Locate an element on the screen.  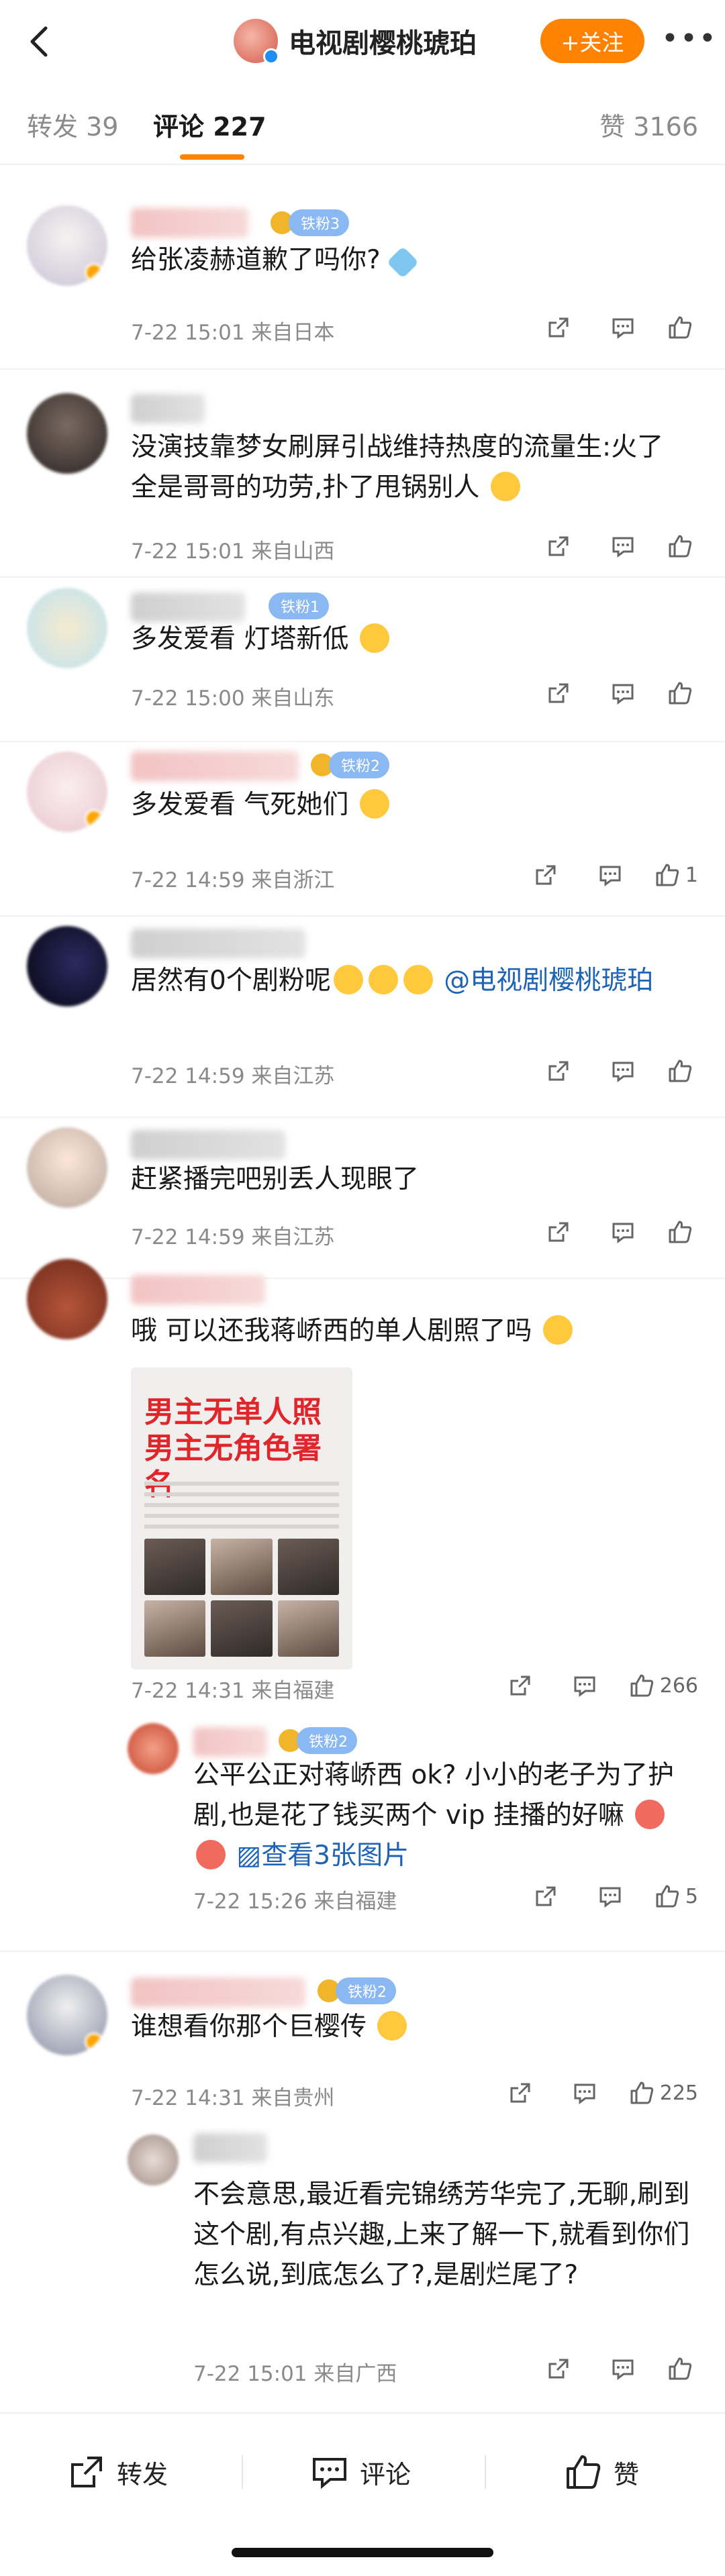
comment-item: 赶紧播完吧别丢人现眼了 7-22 14:59 来自江苏 is located at coordinates (362, 1198).